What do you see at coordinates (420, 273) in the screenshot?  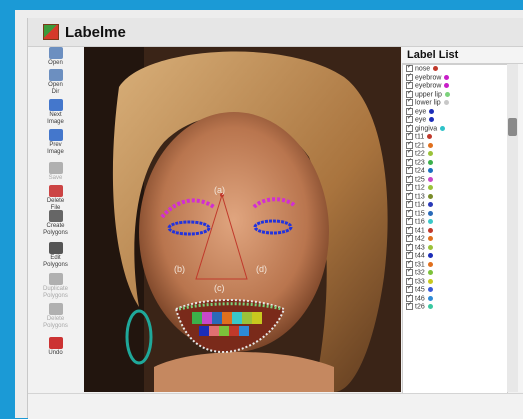 I see `label-text: t32` at bounding box center [420, 273].